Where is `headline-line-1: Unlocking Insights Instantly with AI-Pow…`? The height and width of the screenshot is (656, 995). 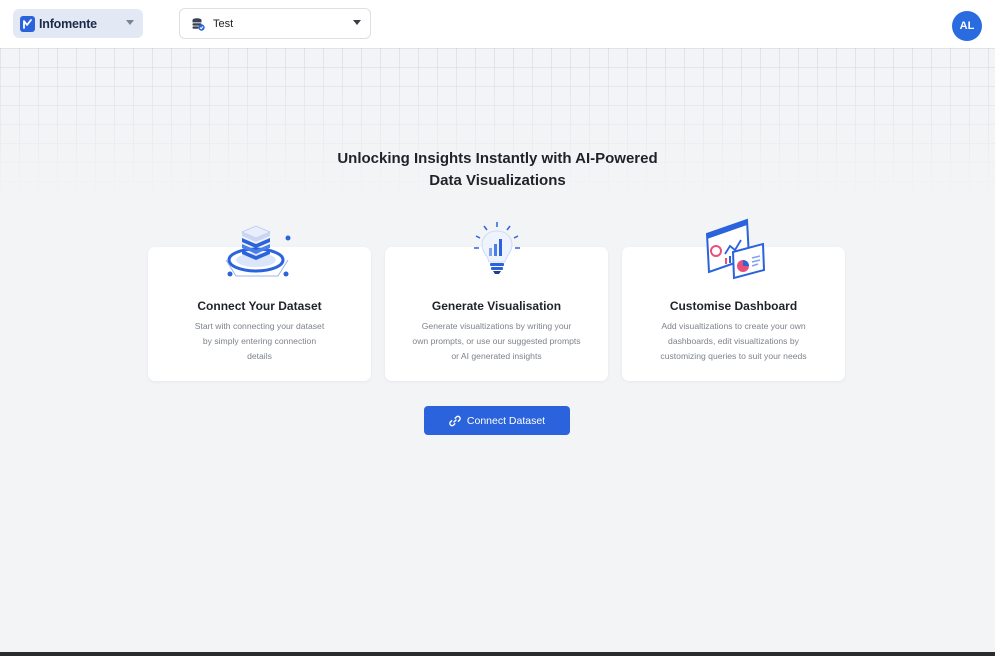 headline-line-1: Unlocking Insights Instantly with AI-Pow… is located at coordinates (497, 158).